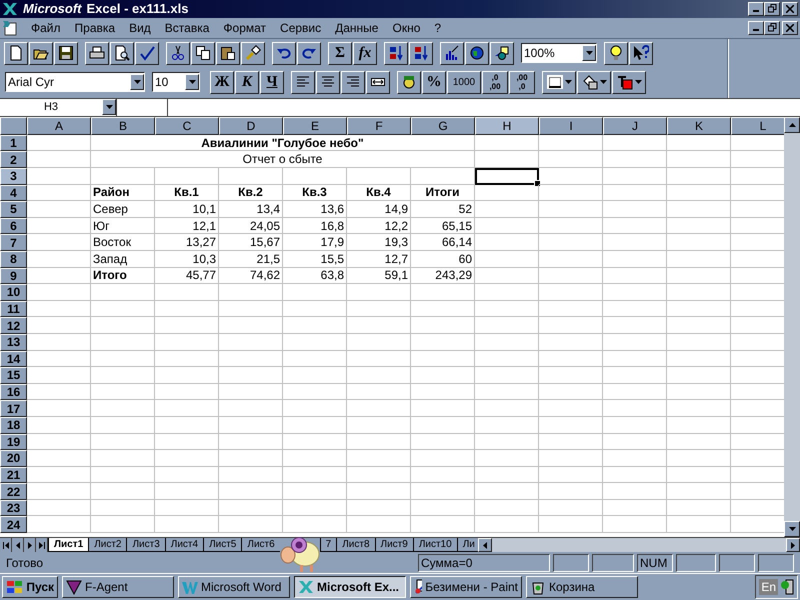  I want to click on scroll-left-button, so click(485, 545).